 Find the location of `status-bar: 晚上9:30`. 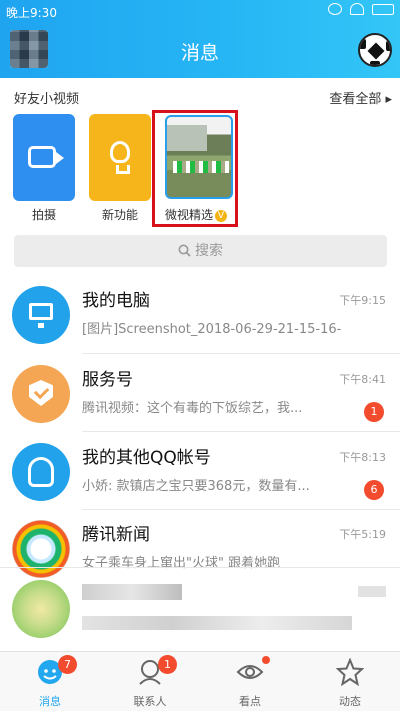

status-bar: 晚上9:30 is located at coordinates (200, 11).